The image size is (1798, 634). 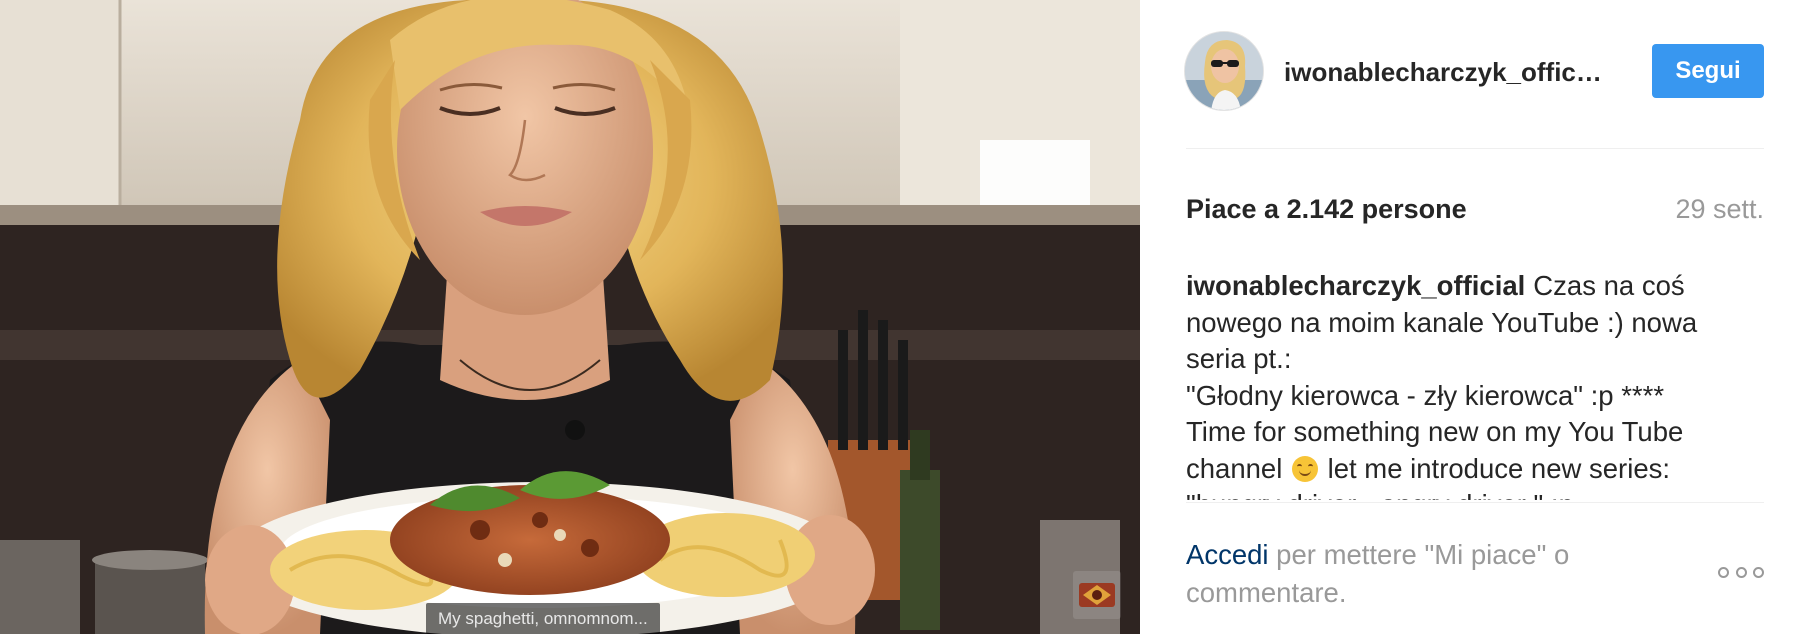 I want to click on follow-button: Segui, so click(x=1708, y=71).